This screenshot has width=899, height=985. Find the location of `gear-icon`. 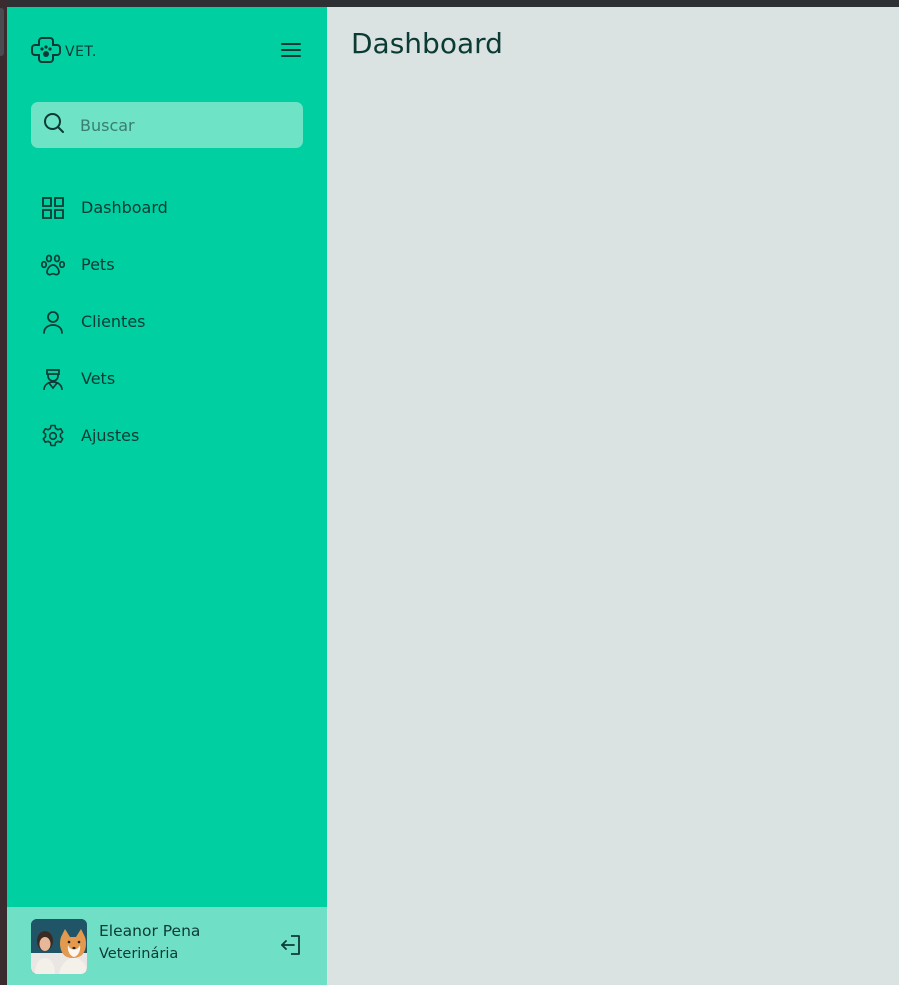

gear-icon is located at coordinates (53, 436).